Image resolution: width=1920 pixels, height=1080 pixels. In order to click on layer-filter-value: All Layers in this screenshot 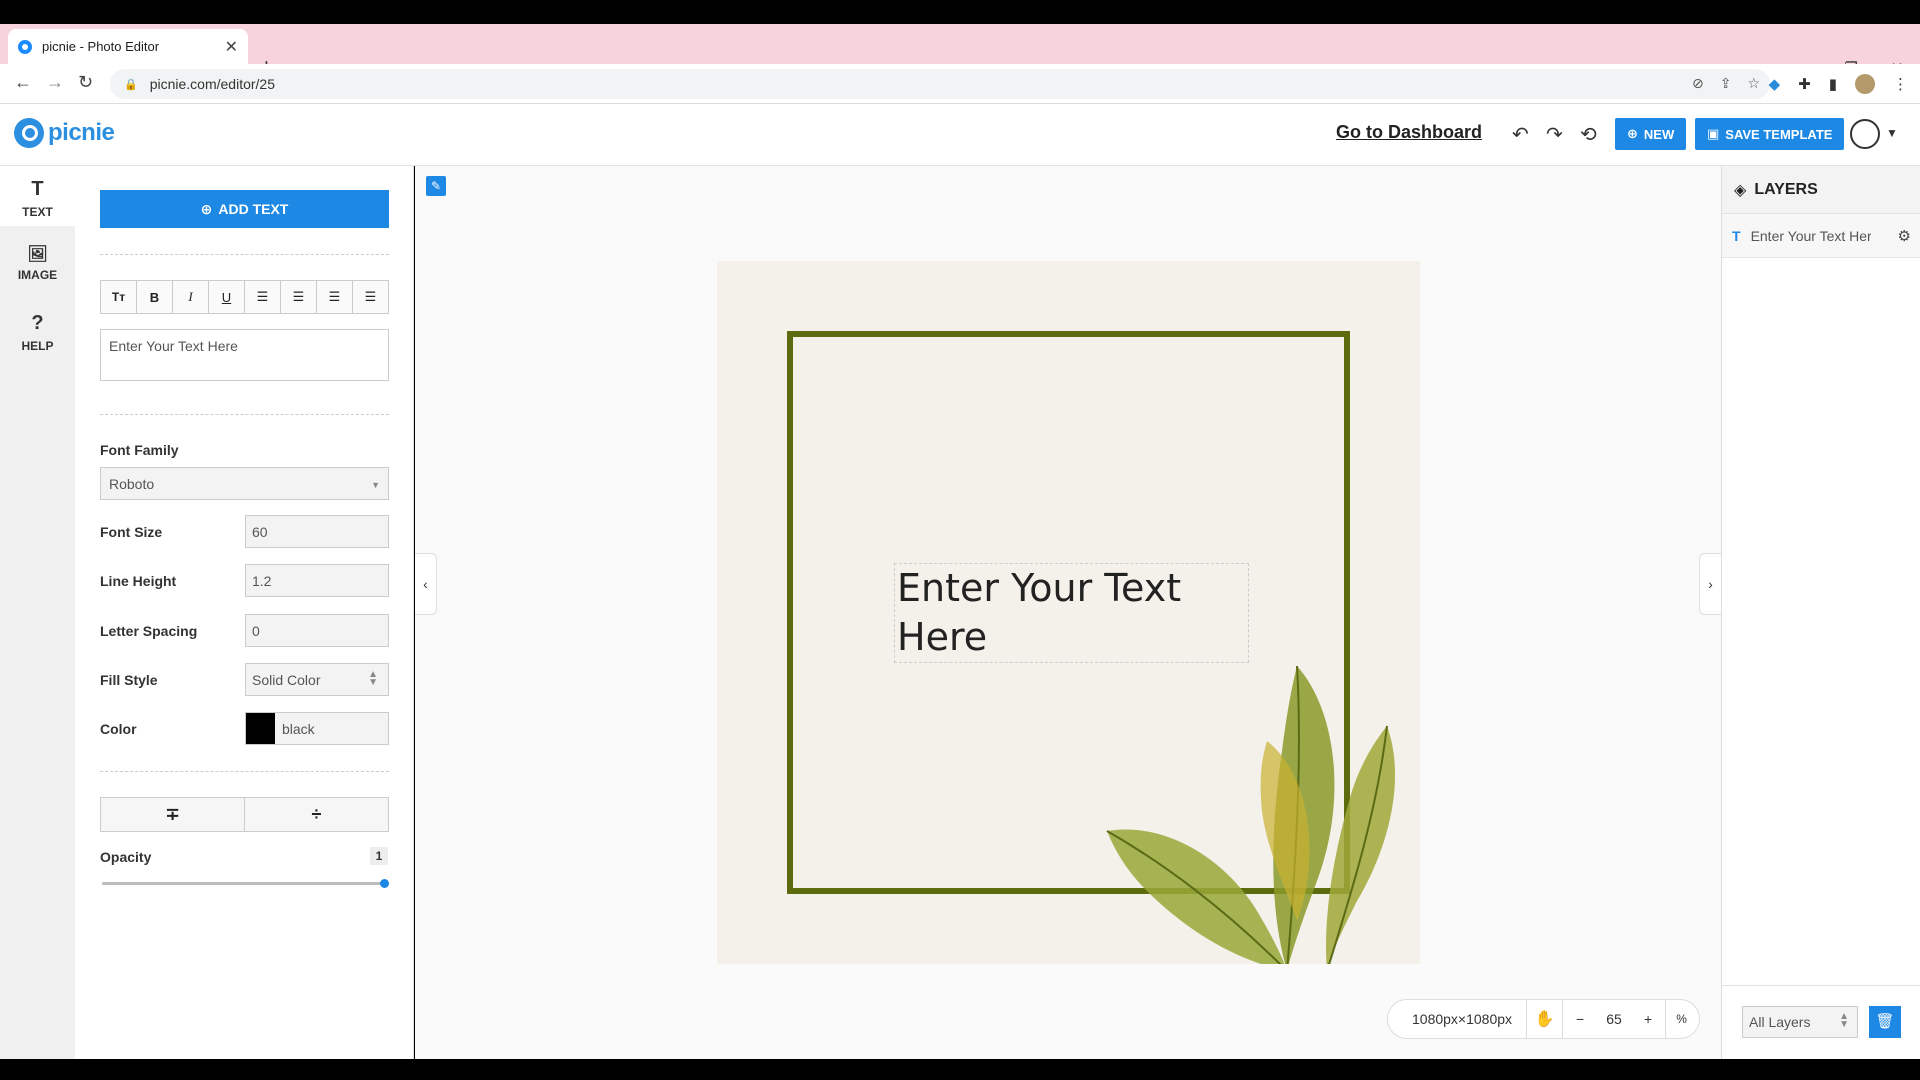, I will do `click(1780, 1022)`.